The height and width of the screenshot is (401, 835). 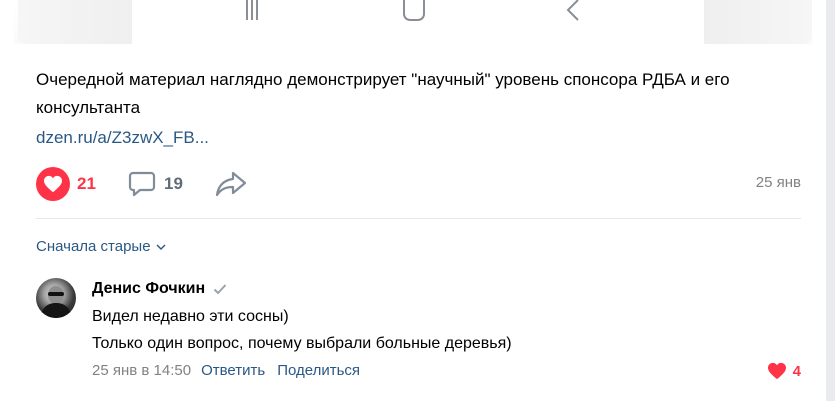 I want to click on post-actions: 21 19 25 янв, so click(x=418, y=185).